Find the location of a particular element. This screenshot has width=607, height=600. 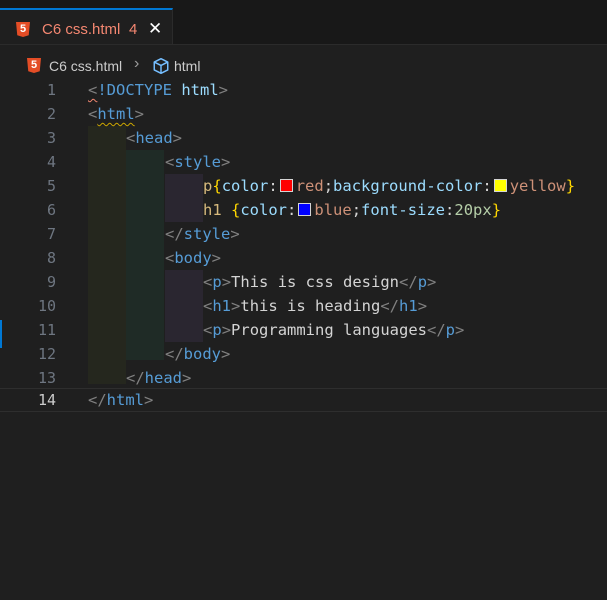

code-text: <html> is located at coordinates (116, 114).